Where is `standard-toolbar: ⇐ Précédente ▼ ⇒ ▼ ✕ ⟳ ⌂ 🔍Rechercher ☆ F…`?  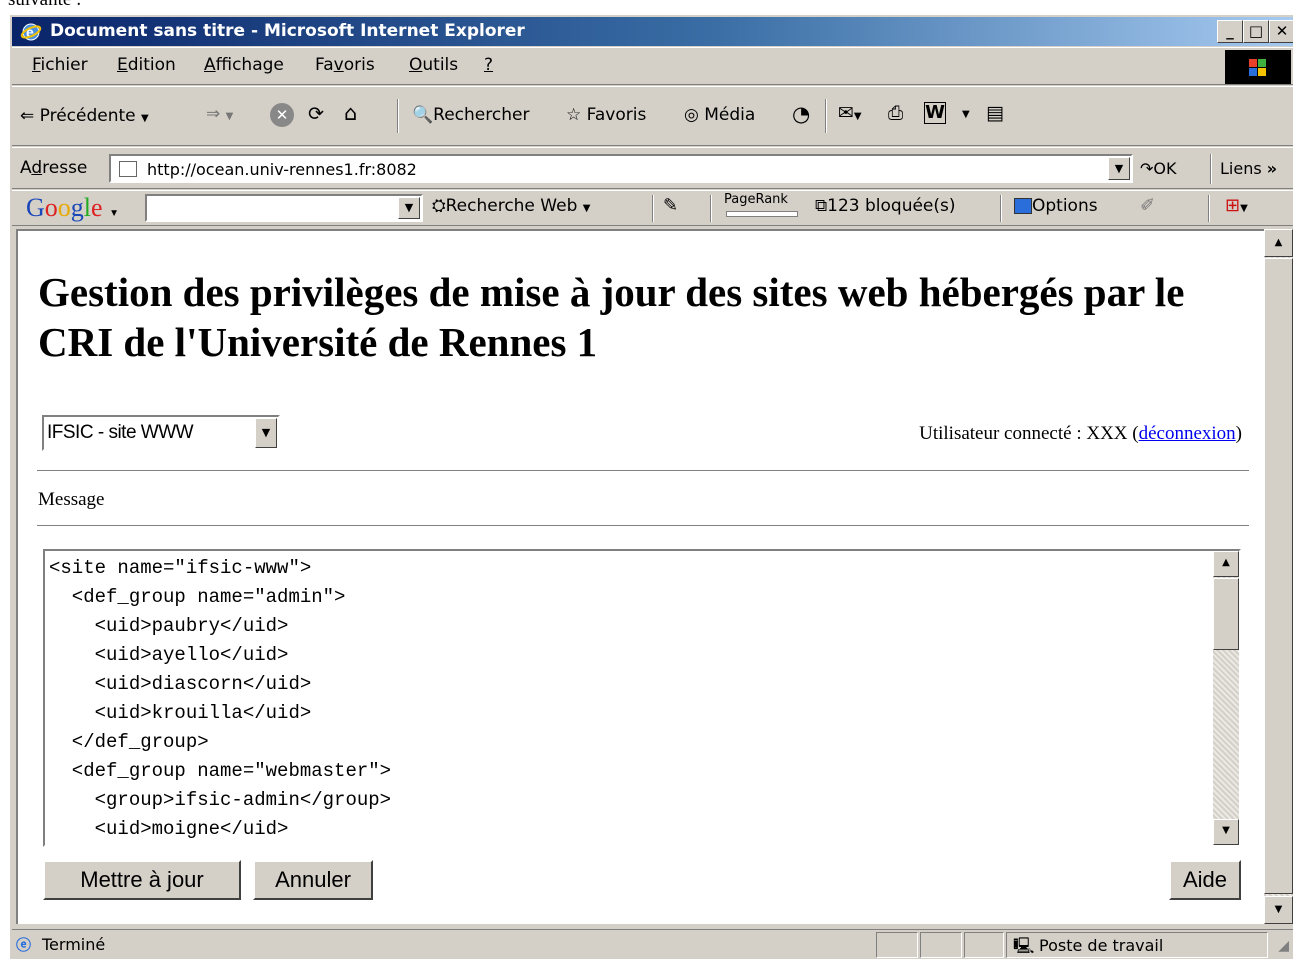
standard-toolbar: ⇐ Précédente ▼ ⇒ ▼ ✕ ⟳ ⌂ 🔍Rechercher ☆ F… is located at coordinates (652, 116).